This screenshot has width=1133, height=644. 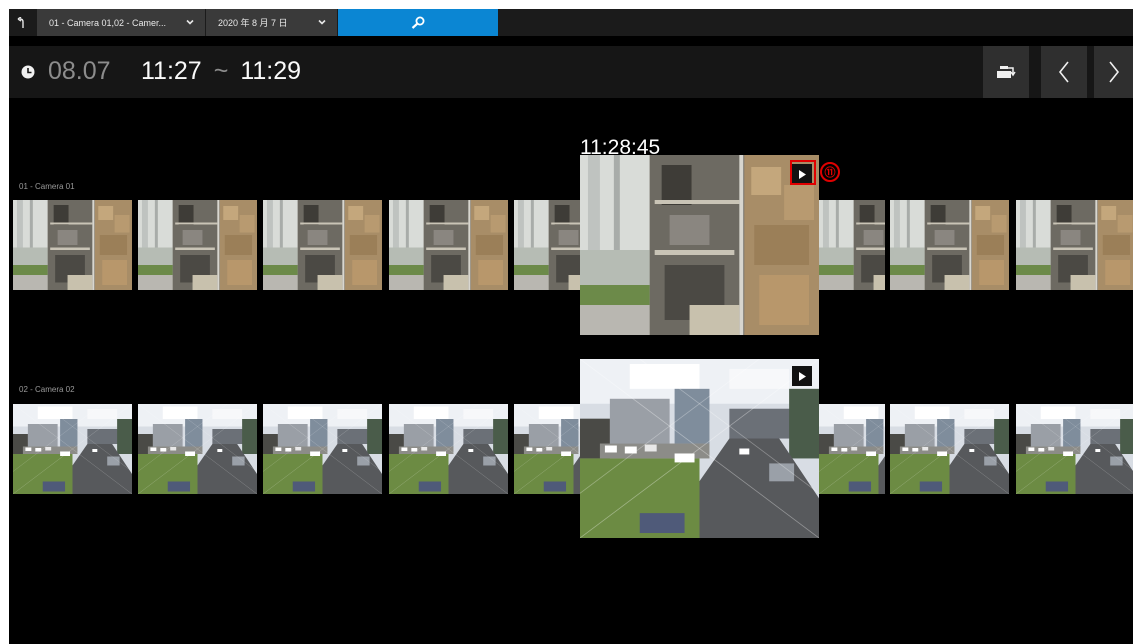 I want to click on export-icon, so click(x=1006, y=72).